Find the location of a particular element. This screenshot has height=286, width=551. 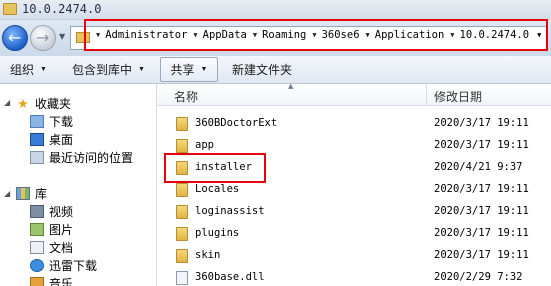

new-folder-button: 新建文件夹 is located at coordinates (262, 69).